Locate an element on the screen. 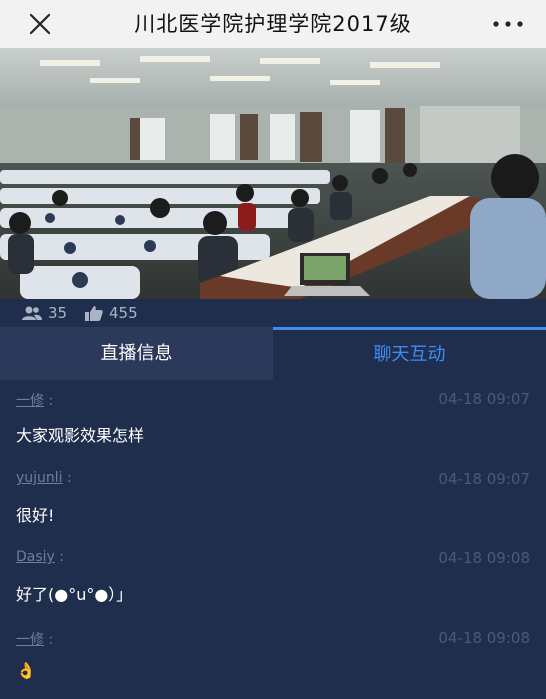  viewer-count: 35 is located at coordinates (44, 313).